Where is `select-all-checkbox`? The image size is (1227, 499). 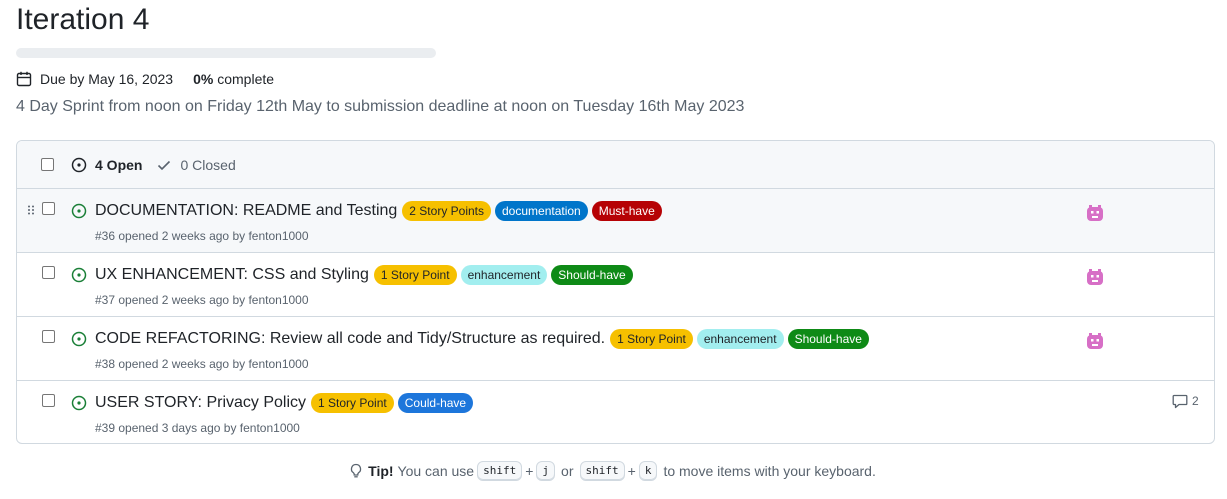 select-all-checkbox is located at coordinates (47, 164).